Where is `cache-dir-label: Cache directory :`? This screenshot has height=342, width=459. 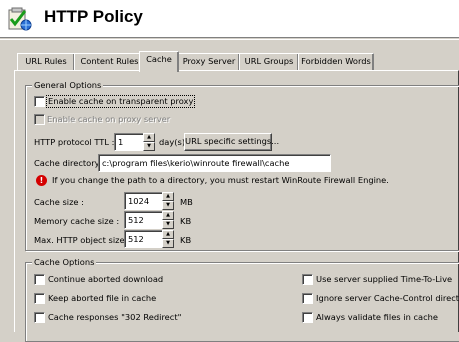 cache-dir-label: Cache directory : is located at coordinates (69, 163).